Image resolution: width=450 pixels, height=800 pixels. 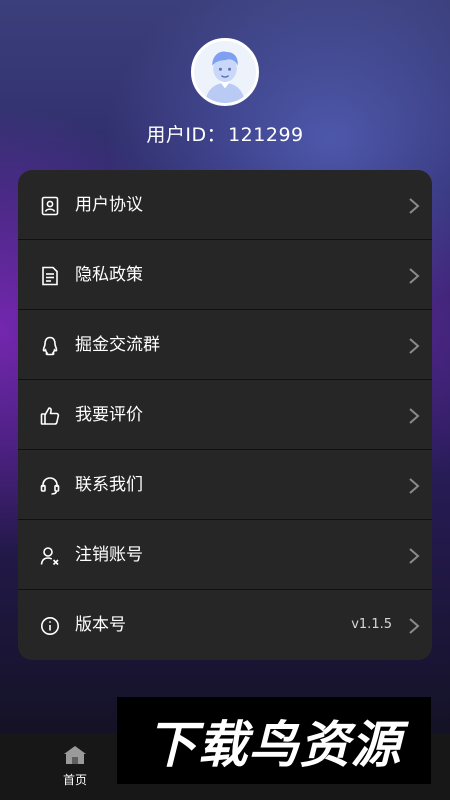 What do you see at coordinates (225, 555) in the screenshot?
I see `menu-item-delete-account: 注销账号` at bounding box center [225, 555].